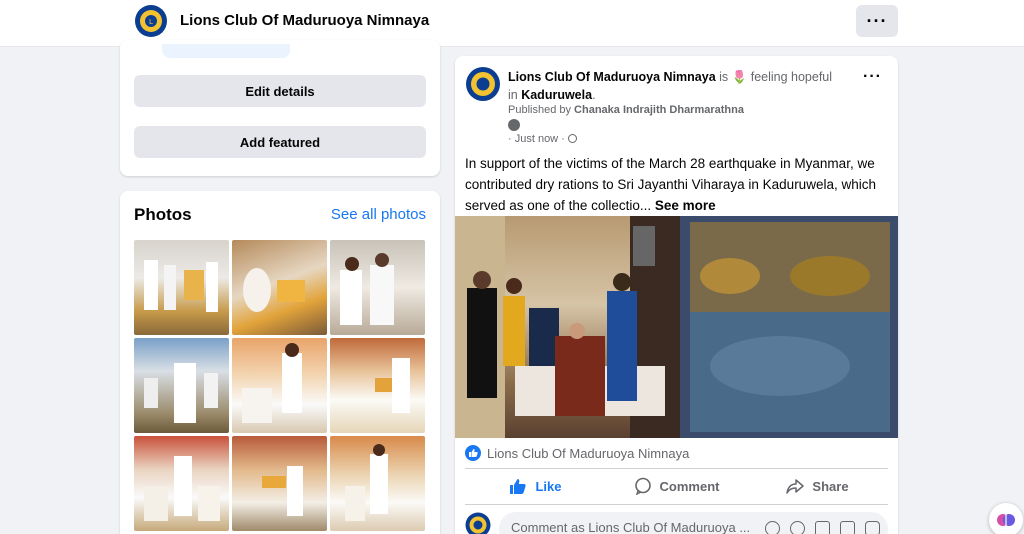  What do you see at coordinates (304, 20) in the screenshot?
I see `page-name: Lions Club Of Maduruoya Nimnaya` at bounding box center [304, 20].